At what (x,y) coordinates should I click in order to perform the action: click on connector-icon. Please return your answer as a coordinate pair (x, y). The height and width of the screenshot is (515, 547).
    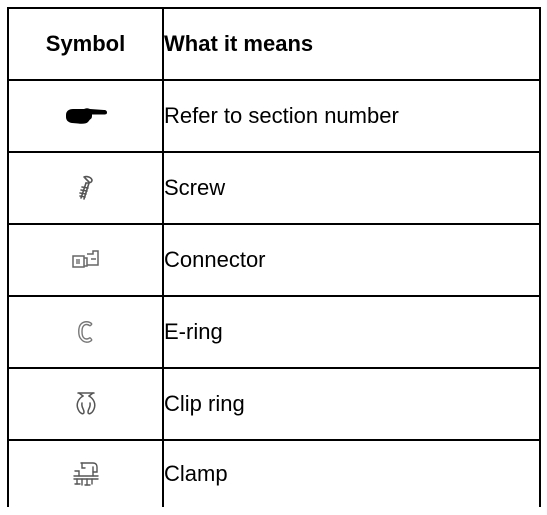
    Looking at the image, I should click on (85, 259).